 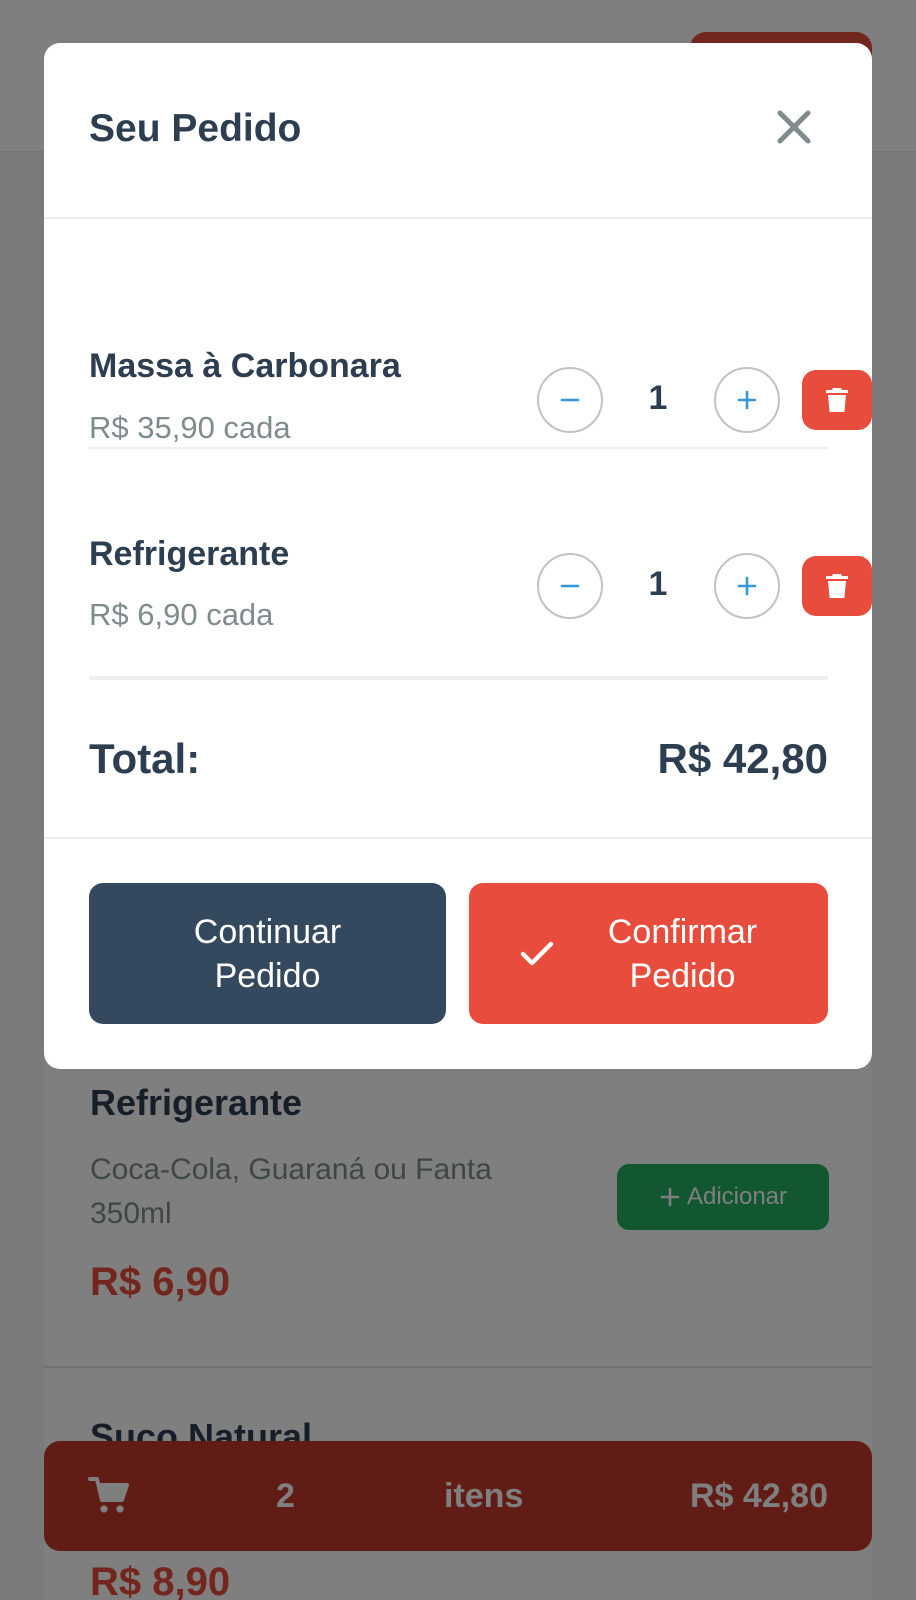 I want to click on order-item-name: Massa à Carbonara, so click(x=245, y=366).